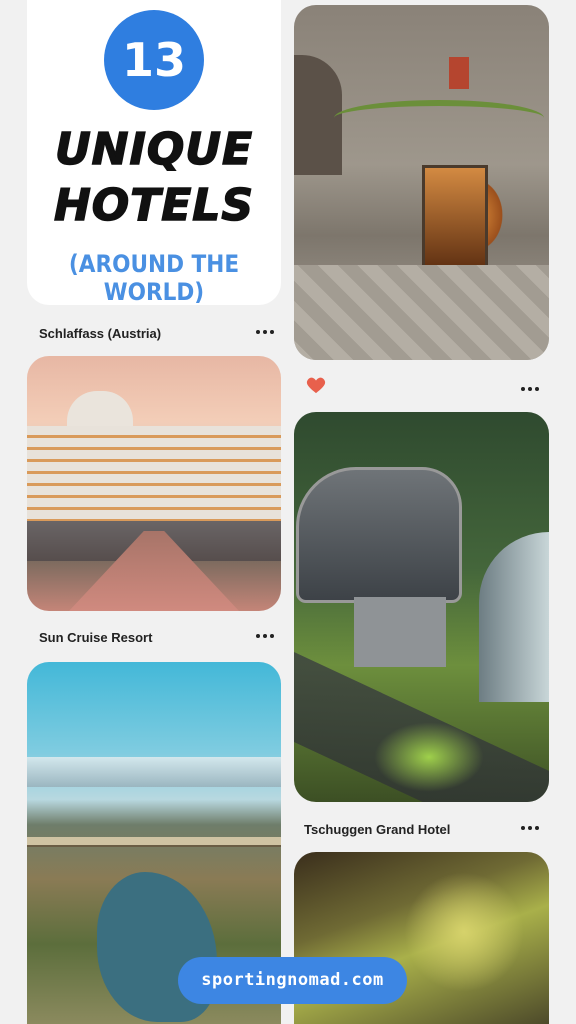 This screenshot has height=1024, width=576. Describe the element at coordinates (154, 473) in the screenshot. I see `ship-hull-shape` at that location.